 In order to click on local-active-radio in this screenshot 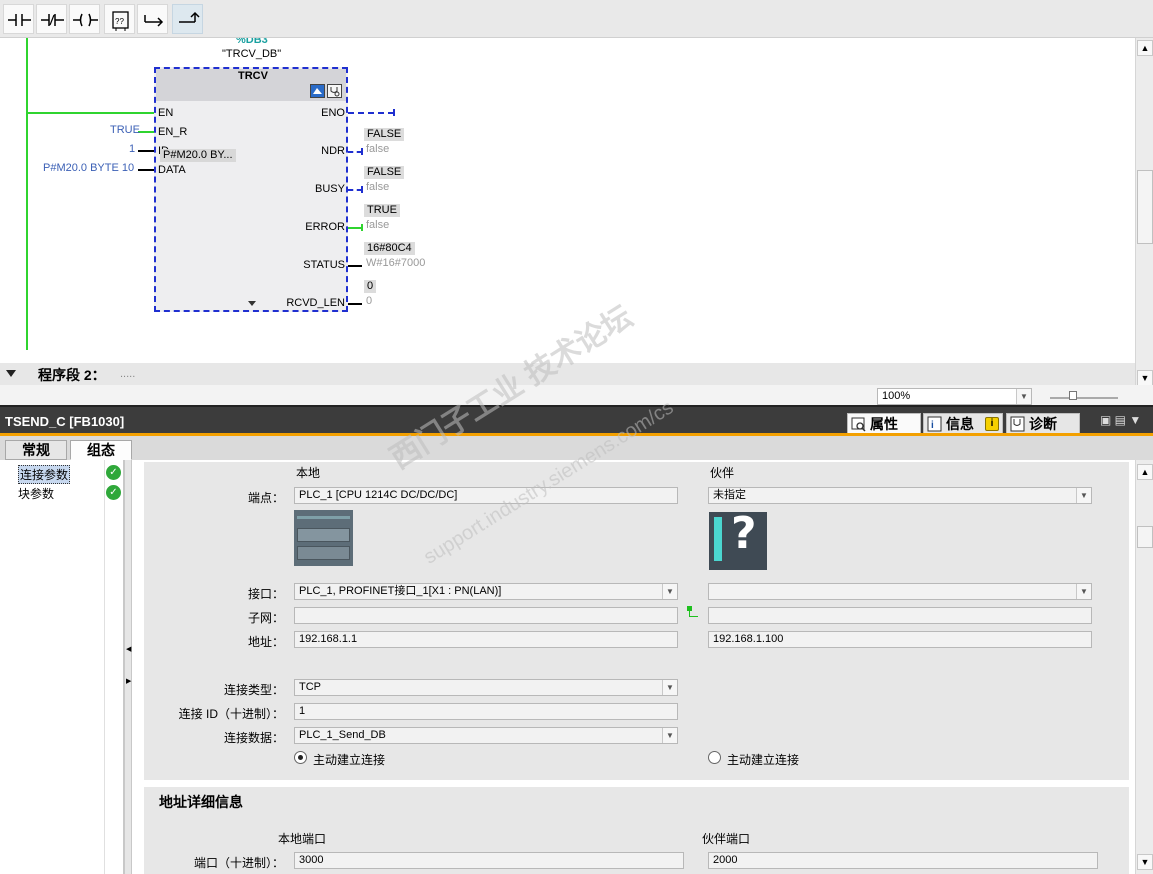, I will do `click(300, 757)`.